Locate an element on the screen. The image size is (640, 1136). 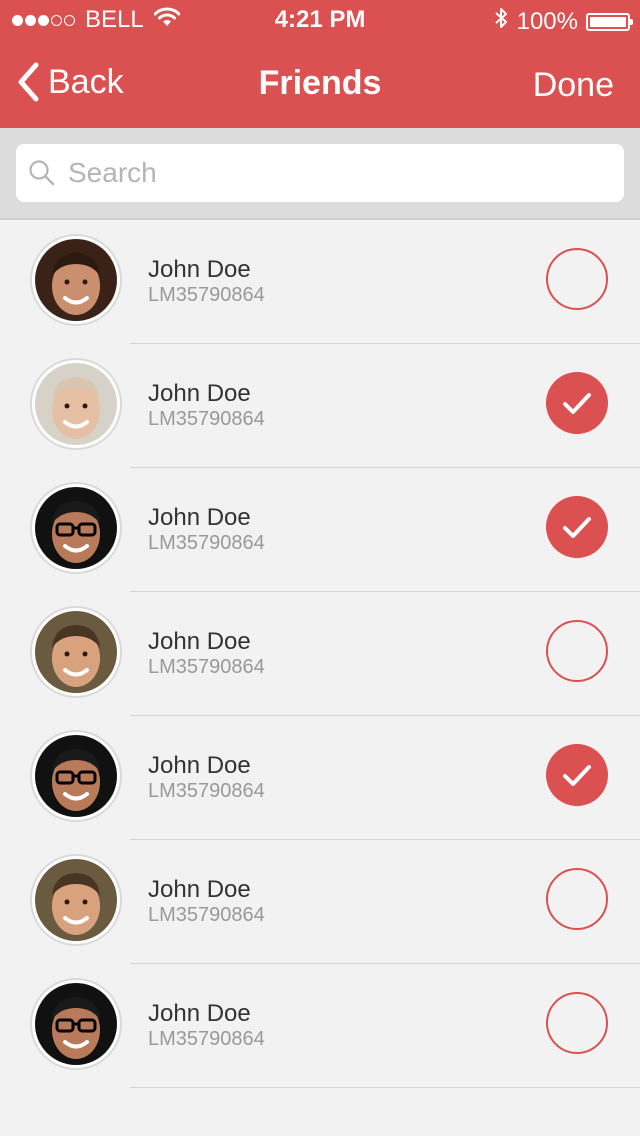
chevron-left-icon is located at coordinates (28, 82).